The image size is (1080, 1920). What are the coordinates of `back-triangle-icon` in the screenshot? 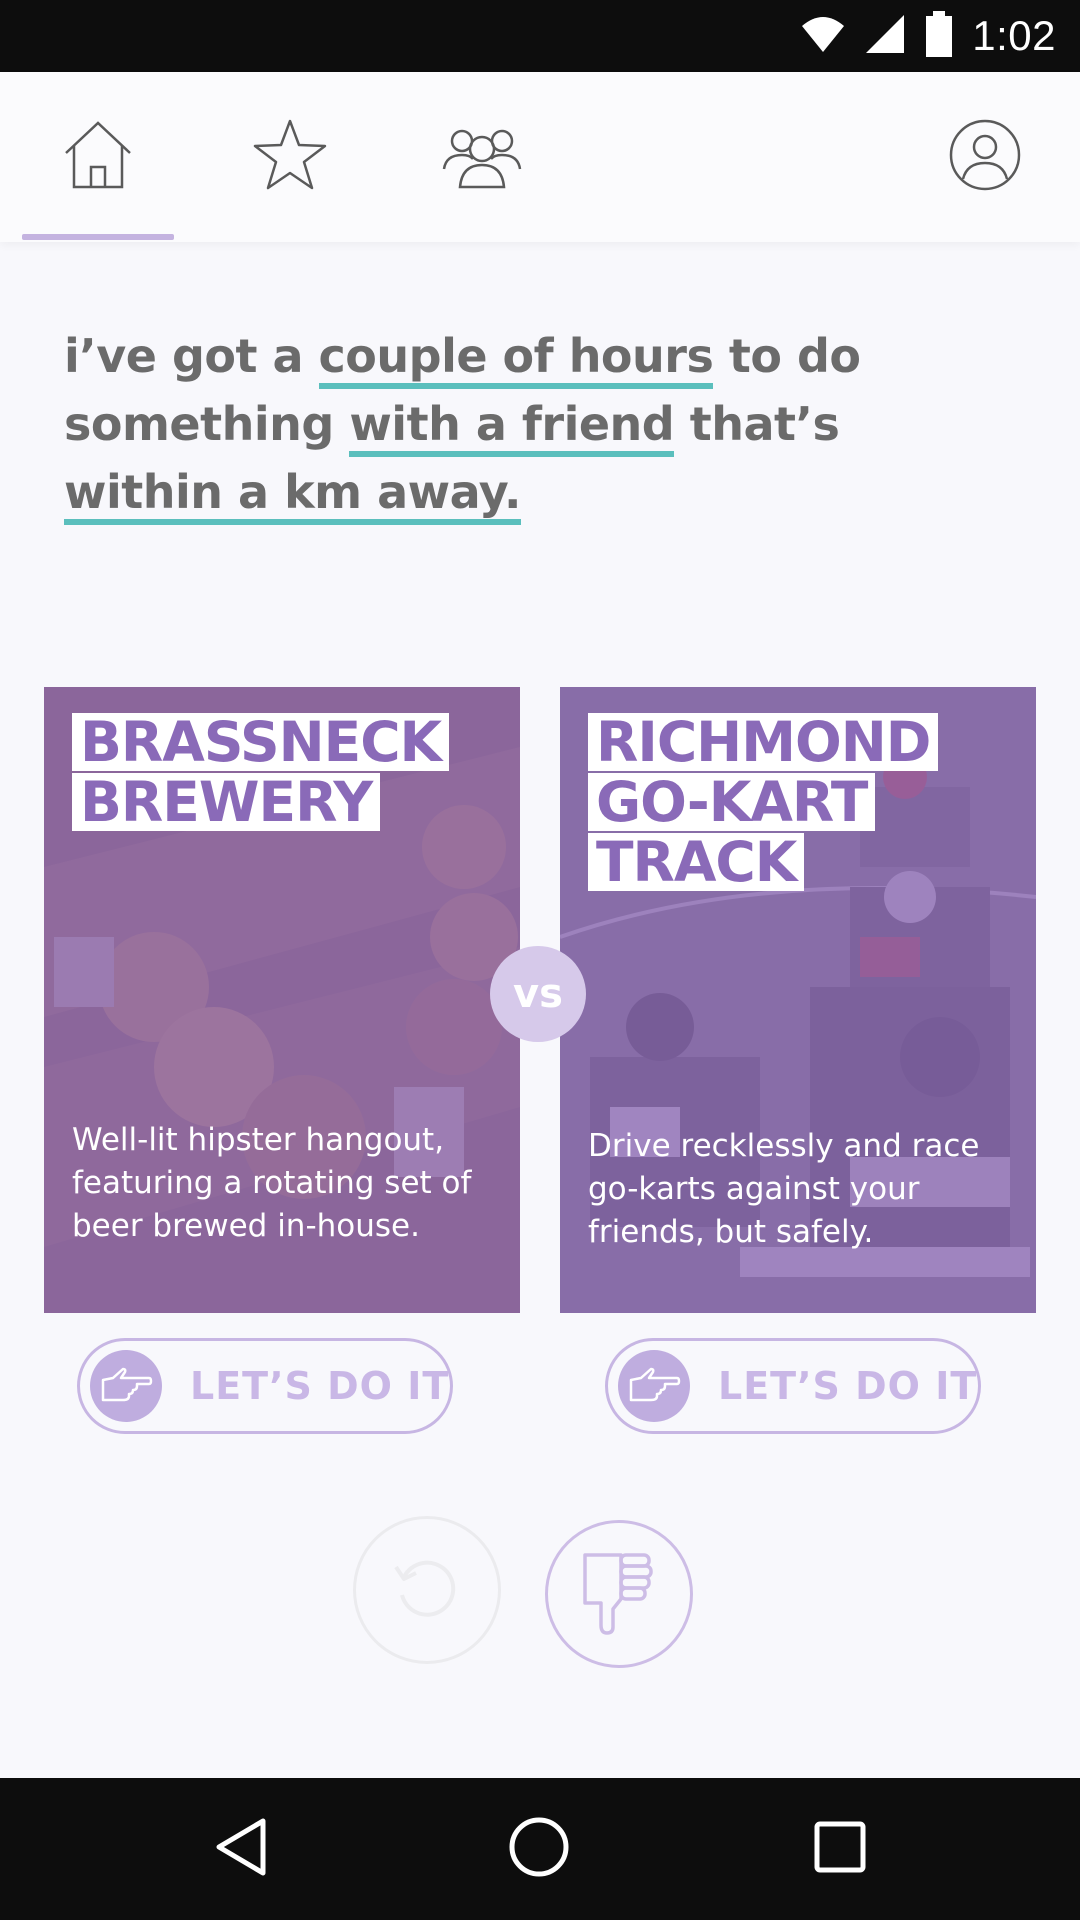 It's located at (241, 1849).